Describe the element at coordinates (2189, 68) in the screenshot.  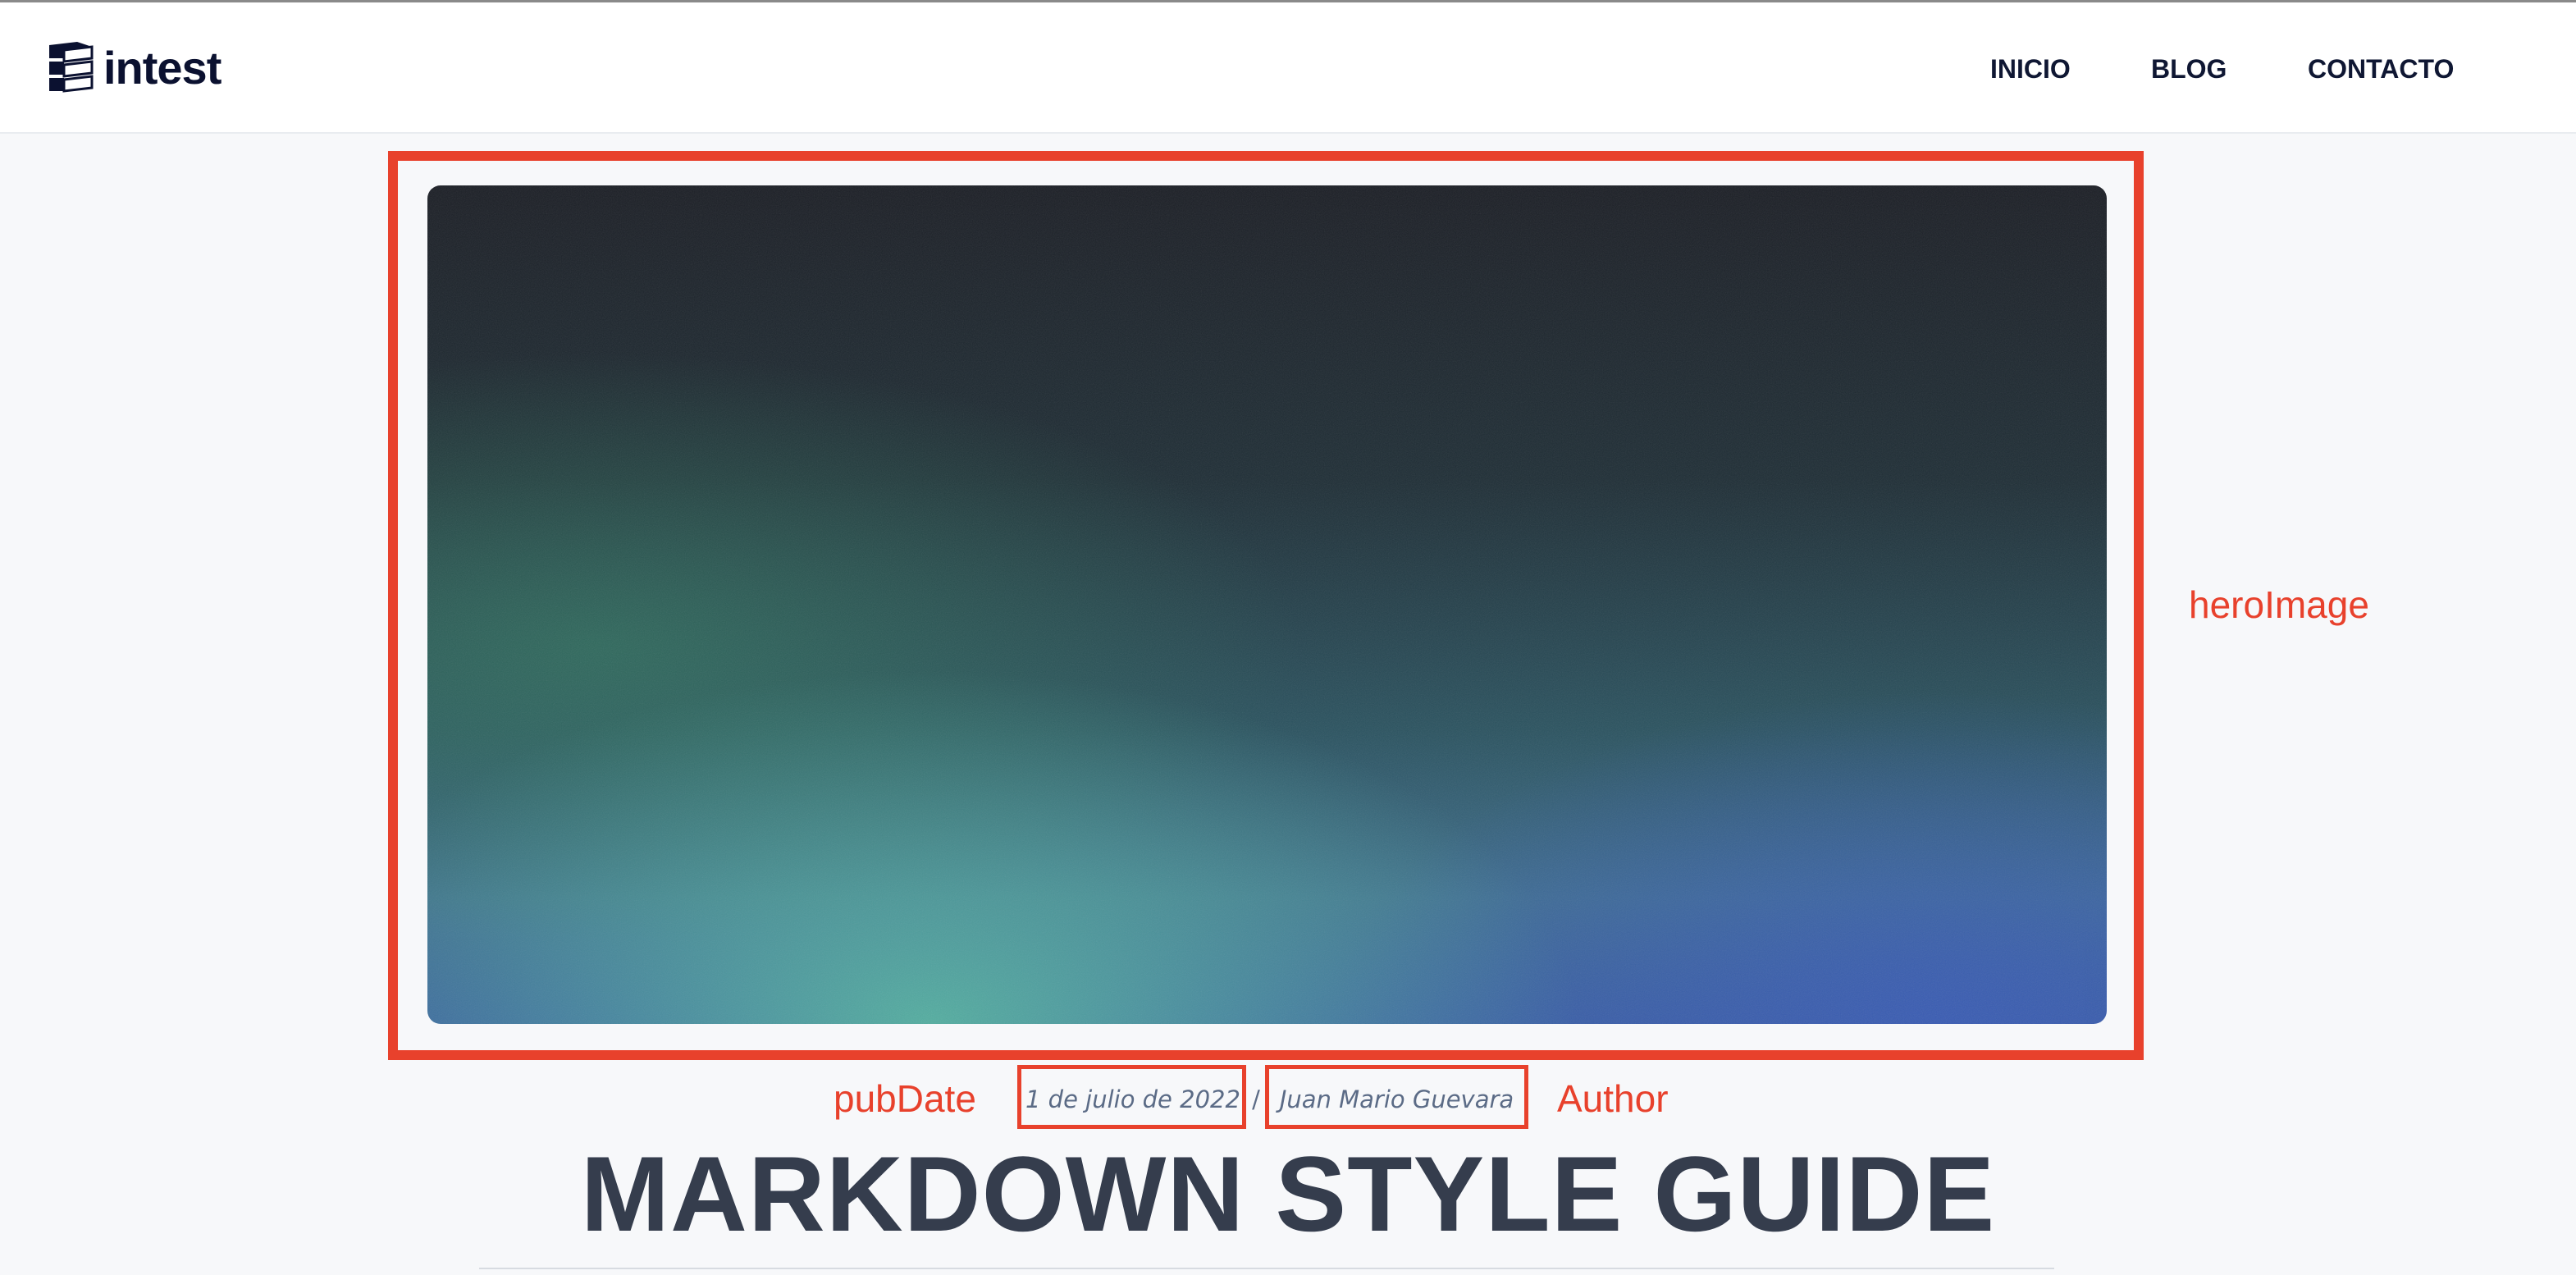
I see `nav-link-blog: BLOG` at that location.